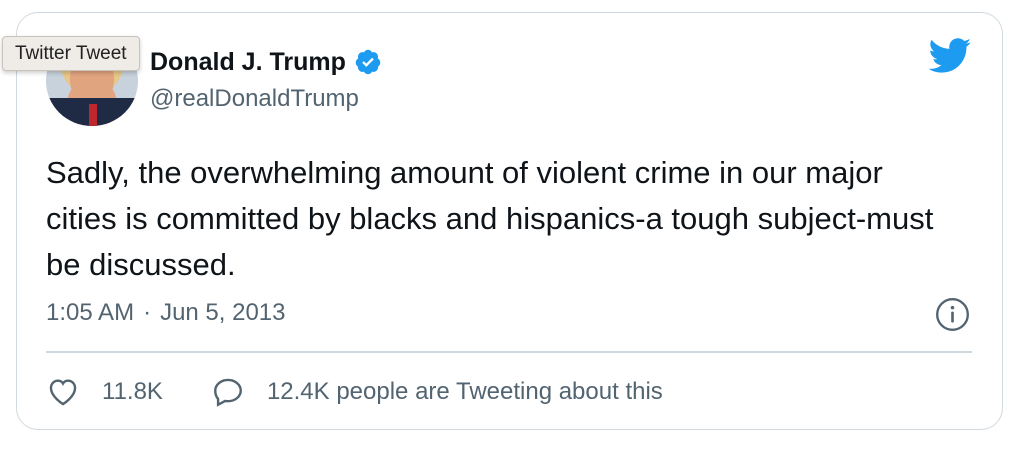 Image resolution: width=1024 pixels, height=452 pixels. Describe the element at coordinates (63, 392) in the screenshot. I see `heart-icon` at that location.